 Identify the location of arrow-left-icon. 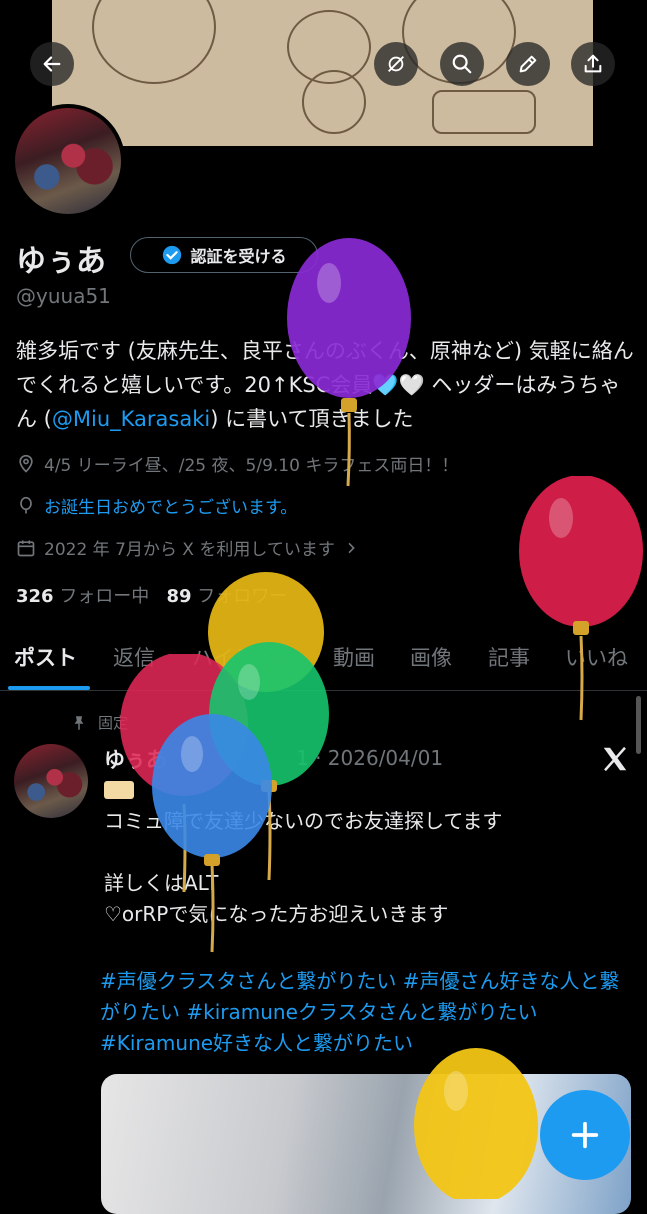
(52, 64).